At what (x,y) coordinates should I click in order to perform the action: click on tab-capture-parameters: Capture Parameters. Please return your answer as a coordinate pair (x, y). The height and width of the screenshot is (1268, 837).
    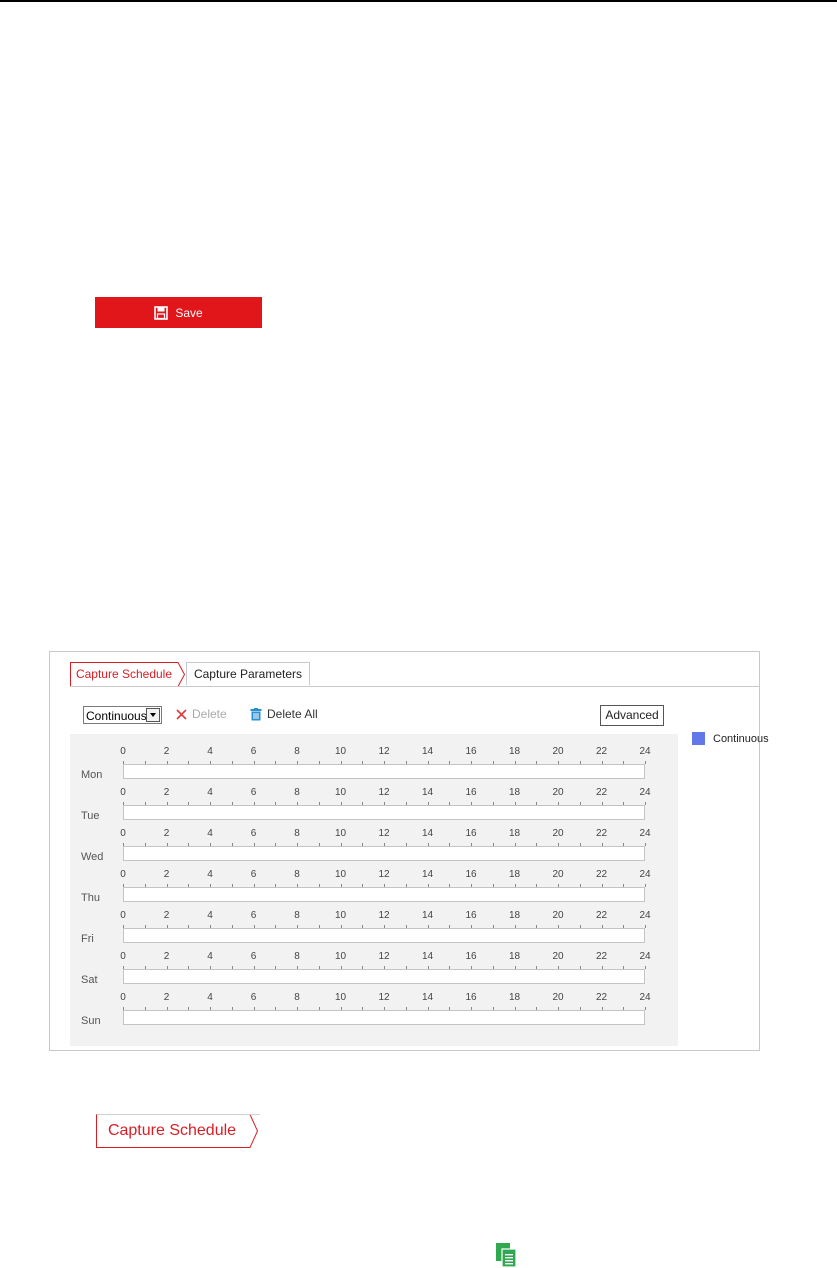
    Looking at the image, I should click on (248, 673).